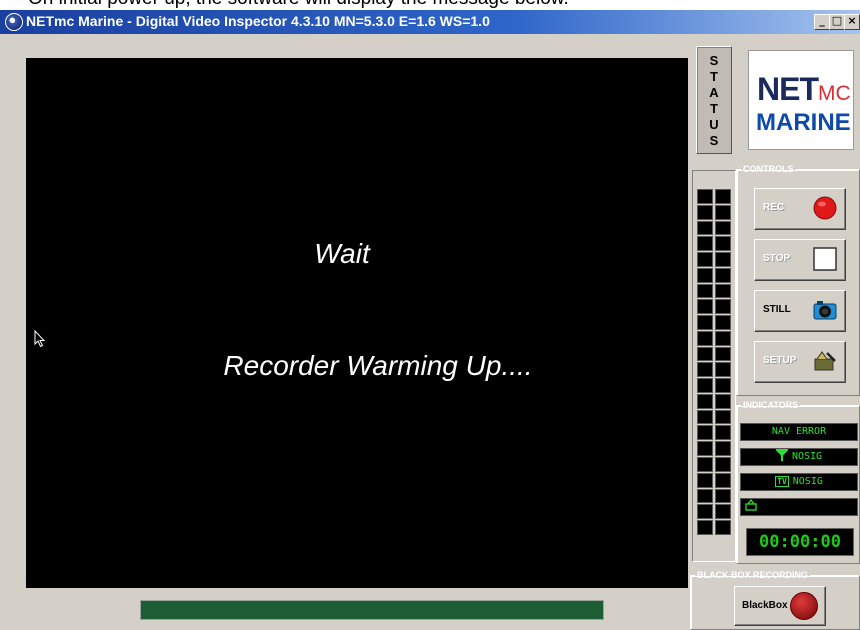 The width and height of the screenshot is (860, 630). I want to click on stop-button: STOP, so click(800, 260).